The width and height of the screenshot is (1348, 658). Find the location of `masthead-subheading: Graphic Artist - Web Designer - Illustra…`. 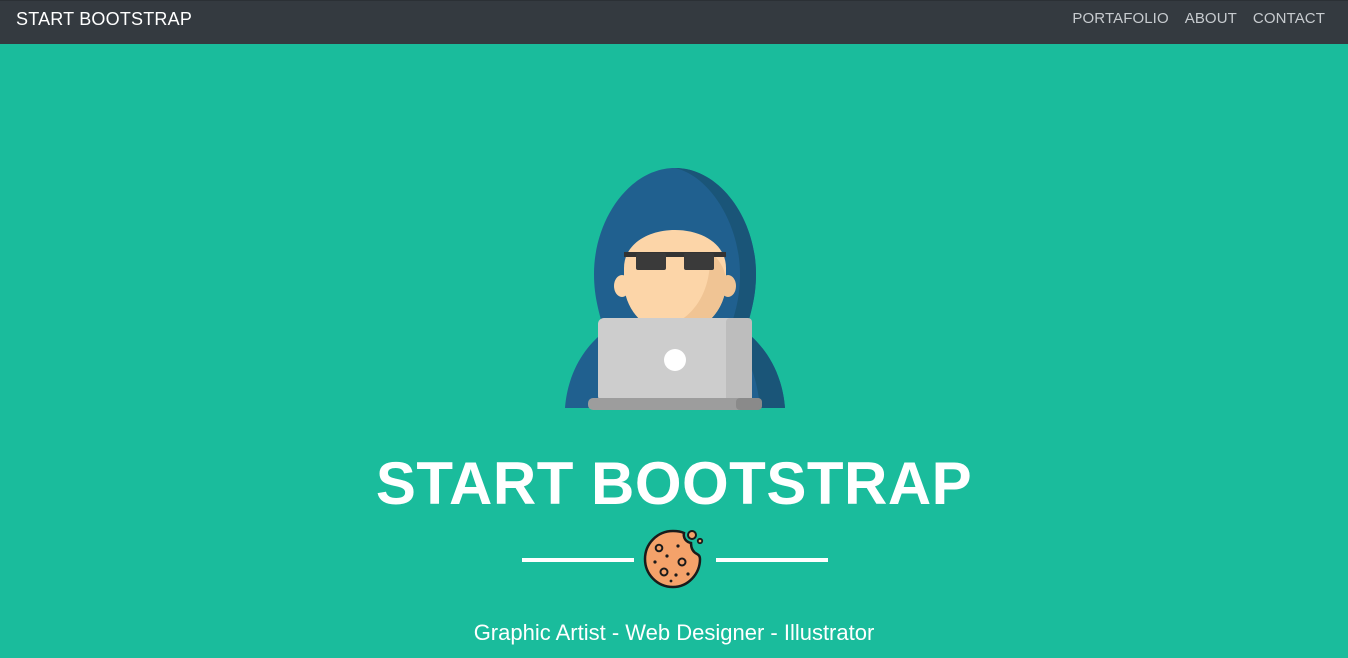

masthead-subheading: Graphic Artist - Web Designer - Illustra… is located at coordinates (674, 632).